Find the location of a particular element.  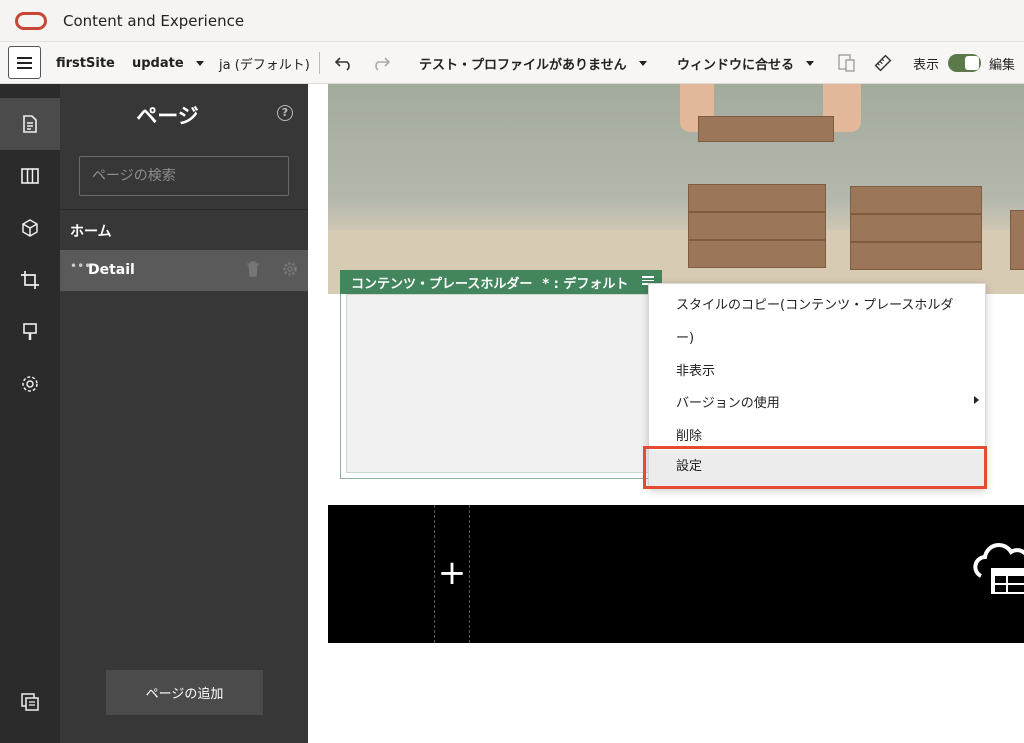

plus-icon: + is located at coordinates (452, 573).